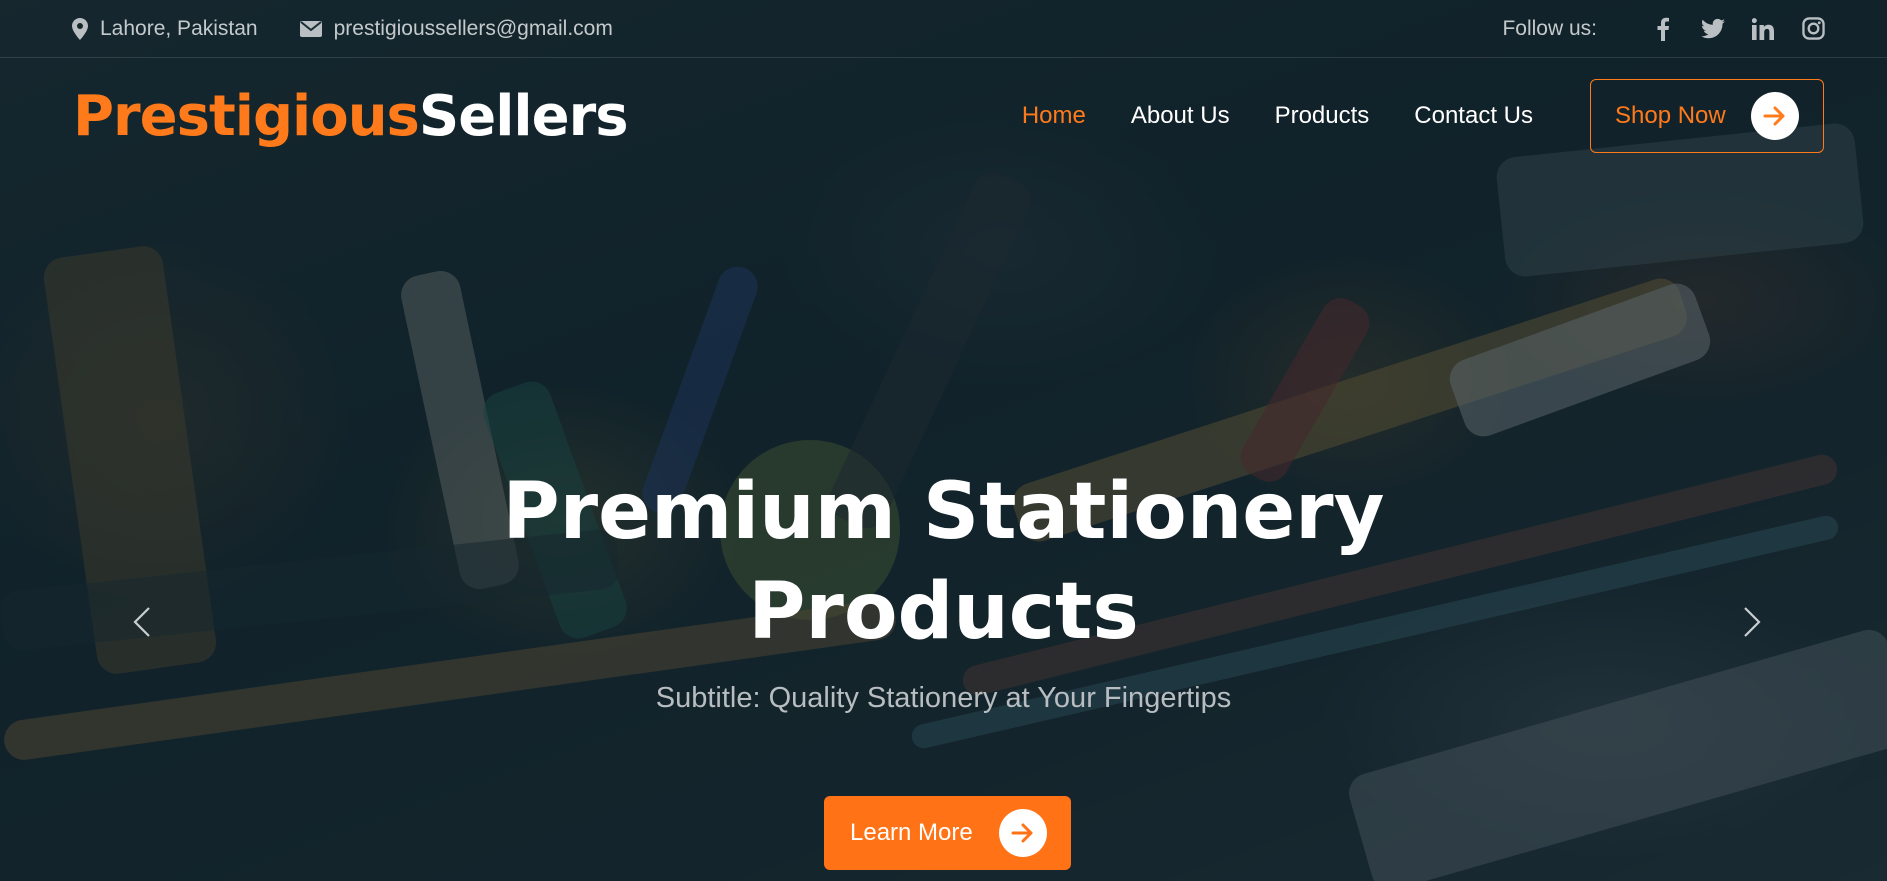  What do you see at coordinates (473, 29) in the screenshot?
I see `email-text: prestigioussellers@gmail.com` at bounding box center [473, 29].